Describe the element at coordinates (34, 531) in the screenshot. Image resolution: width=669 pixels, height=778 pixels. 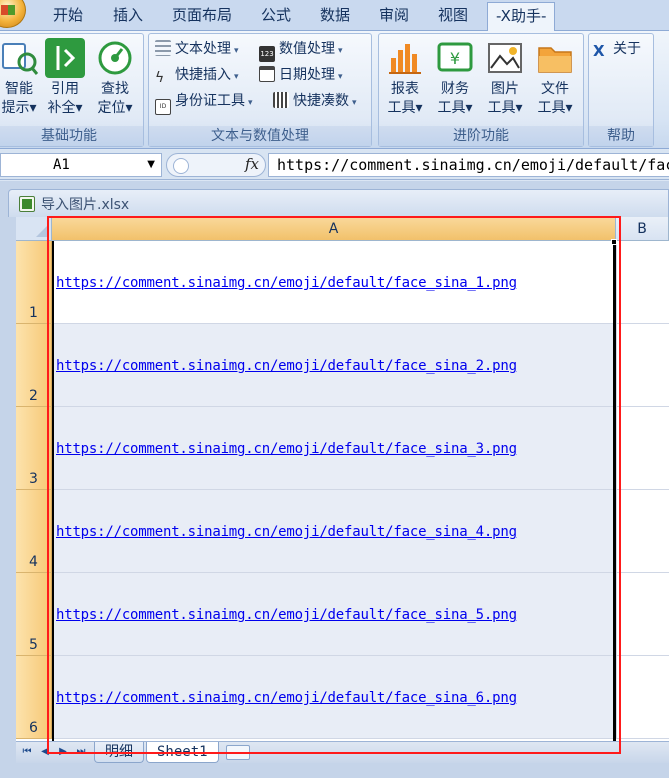
I see `row-header-4: 4` at that location.